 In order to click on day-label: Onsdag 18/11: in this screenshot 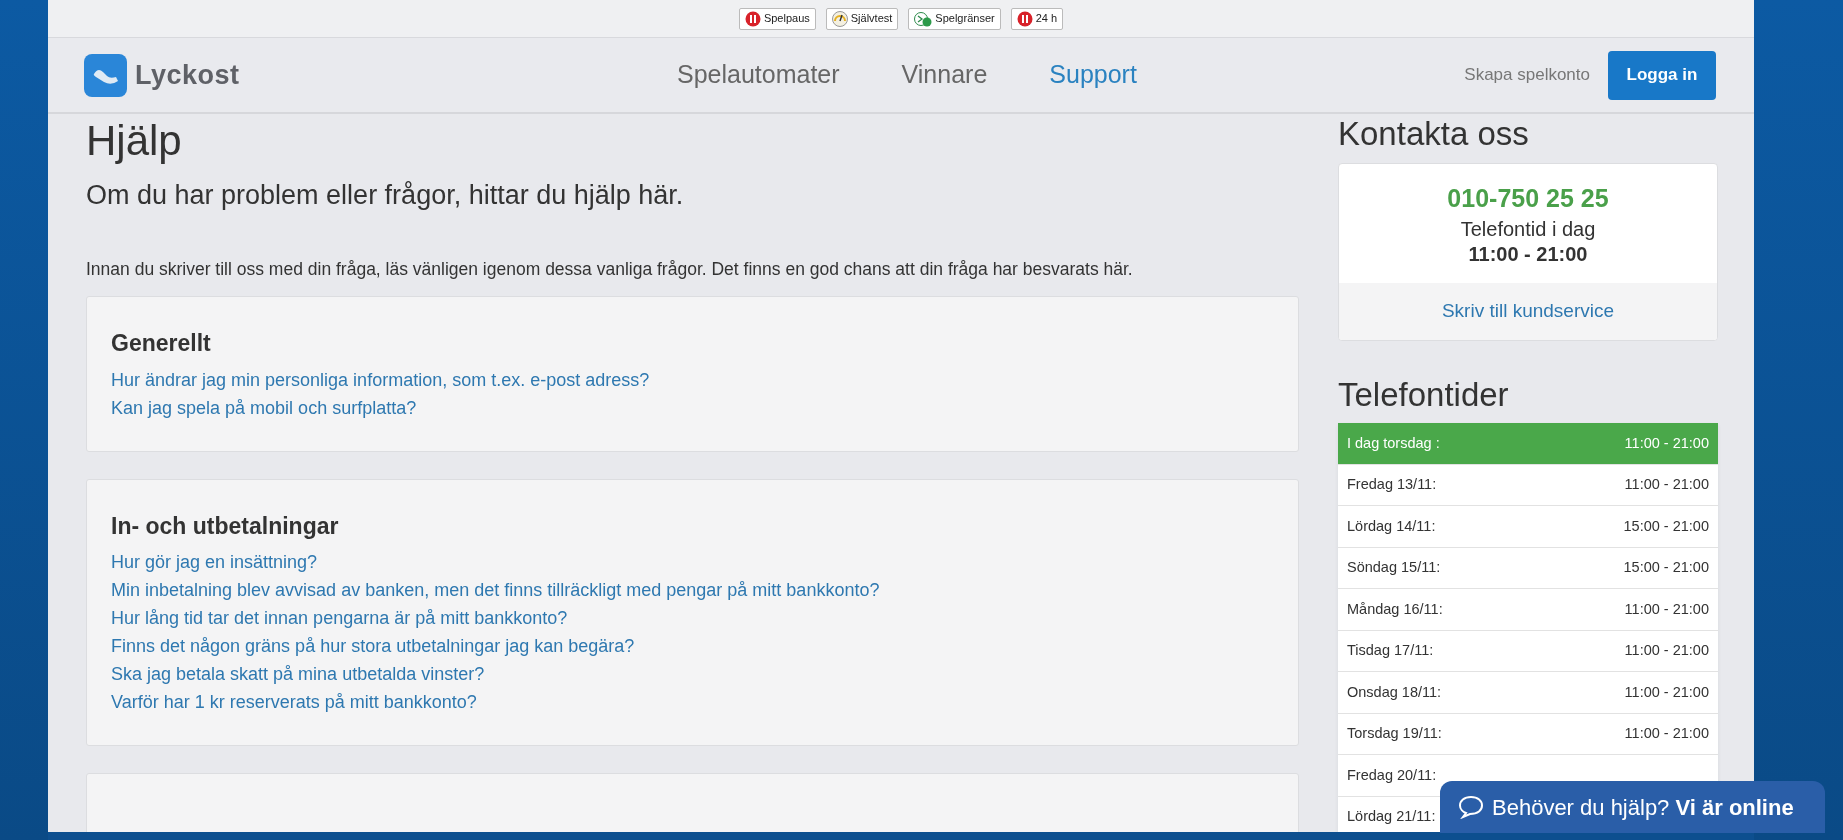, I will do `click(1394, 692)`.